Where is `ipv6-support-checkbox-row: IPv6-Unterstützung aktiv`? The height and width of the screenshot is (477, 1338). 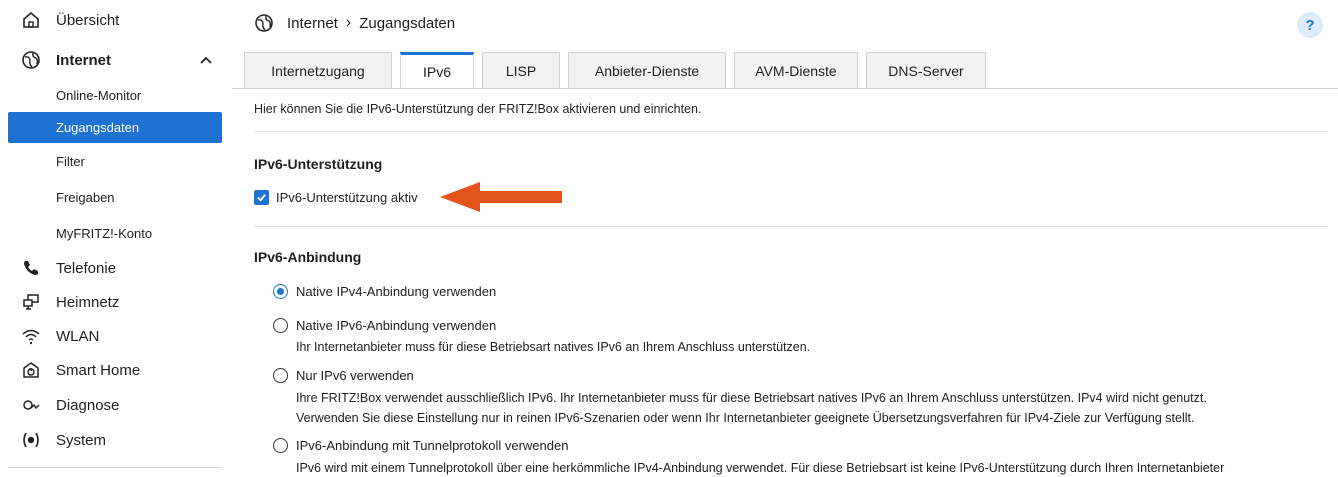
ipv6-support-checkbox-row: IPv6-Unterstützung aktiv is located at coordinates (336, 197).